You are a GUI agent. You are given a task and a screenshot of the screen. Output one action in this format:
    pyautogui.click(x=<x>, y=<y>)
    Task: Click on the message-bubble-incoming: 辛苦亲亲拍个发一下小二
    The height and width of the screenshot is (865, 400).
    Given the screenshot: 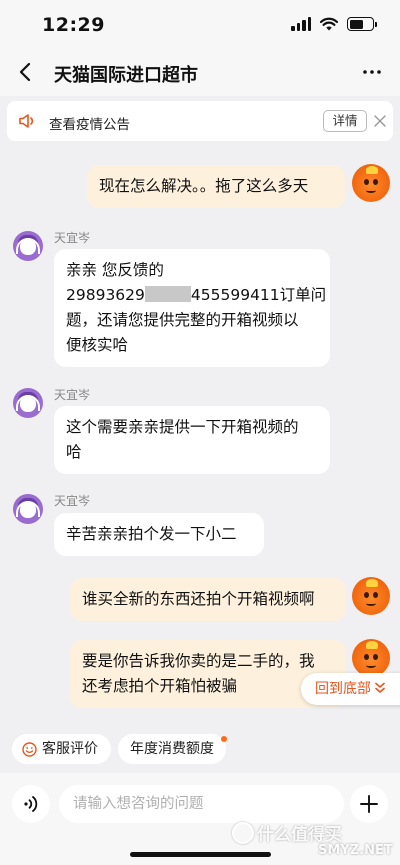 What is the action you would take?
    pyautogui.click(x=159, y=534)
    